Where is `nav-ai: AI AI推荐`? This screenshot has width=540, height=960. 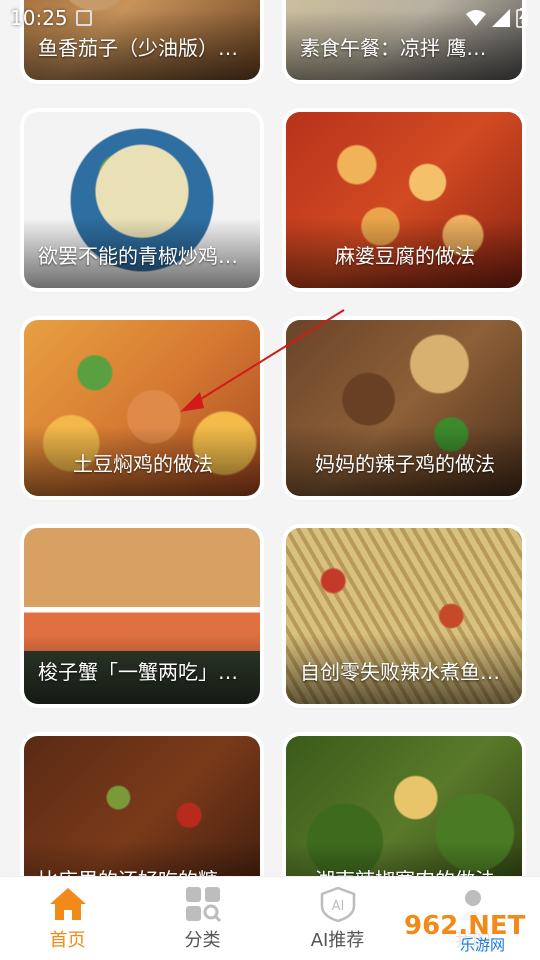
nav-ai: AI AI推荐 is located at coordinates (337, 918).